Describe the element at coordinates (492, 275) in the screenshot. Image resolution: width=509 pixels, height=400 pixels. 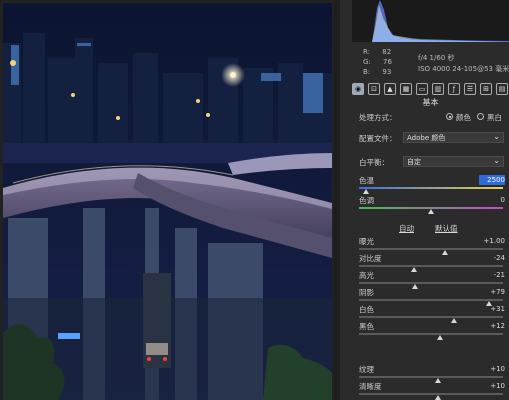
I see `sliders_tone-slider-value: -21` at that location.